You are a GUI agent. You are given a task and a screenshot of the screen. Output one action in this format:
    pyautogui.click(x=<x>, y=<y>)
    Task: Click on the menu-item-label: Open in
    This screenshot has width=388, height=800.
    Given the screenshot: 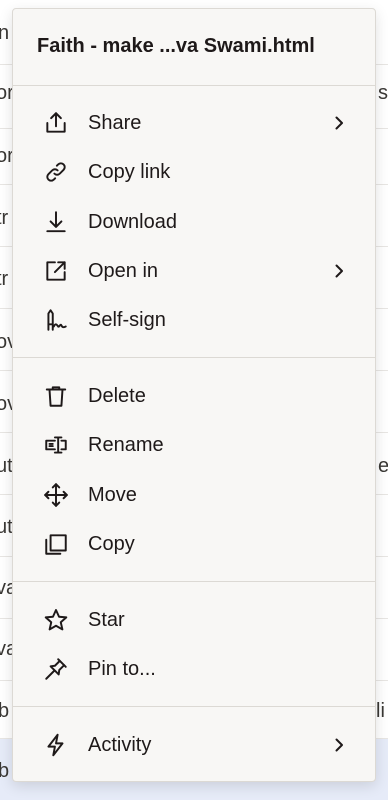 What is the action you would take?
    pyautogui.click(x=123, y=270)
    